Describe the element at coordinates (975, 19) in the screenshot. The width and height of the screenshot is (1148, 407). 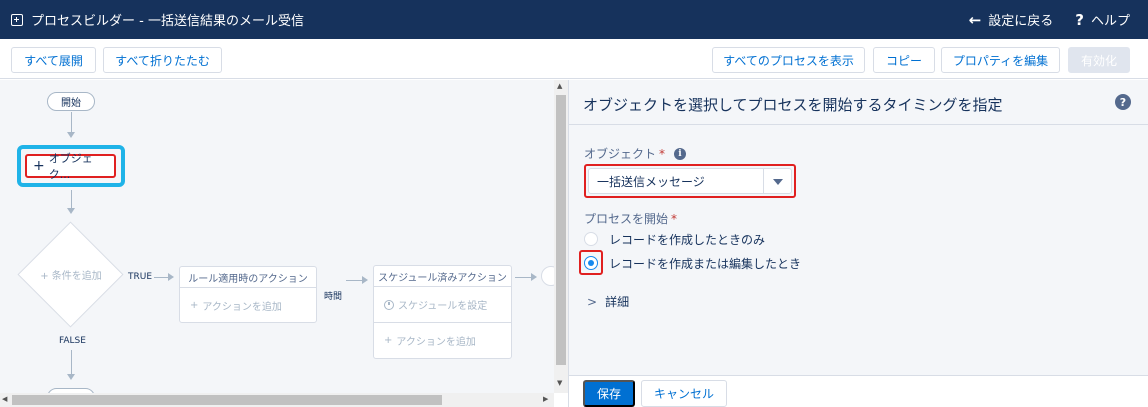
I see `arrow-left-icon: ←` at that location.